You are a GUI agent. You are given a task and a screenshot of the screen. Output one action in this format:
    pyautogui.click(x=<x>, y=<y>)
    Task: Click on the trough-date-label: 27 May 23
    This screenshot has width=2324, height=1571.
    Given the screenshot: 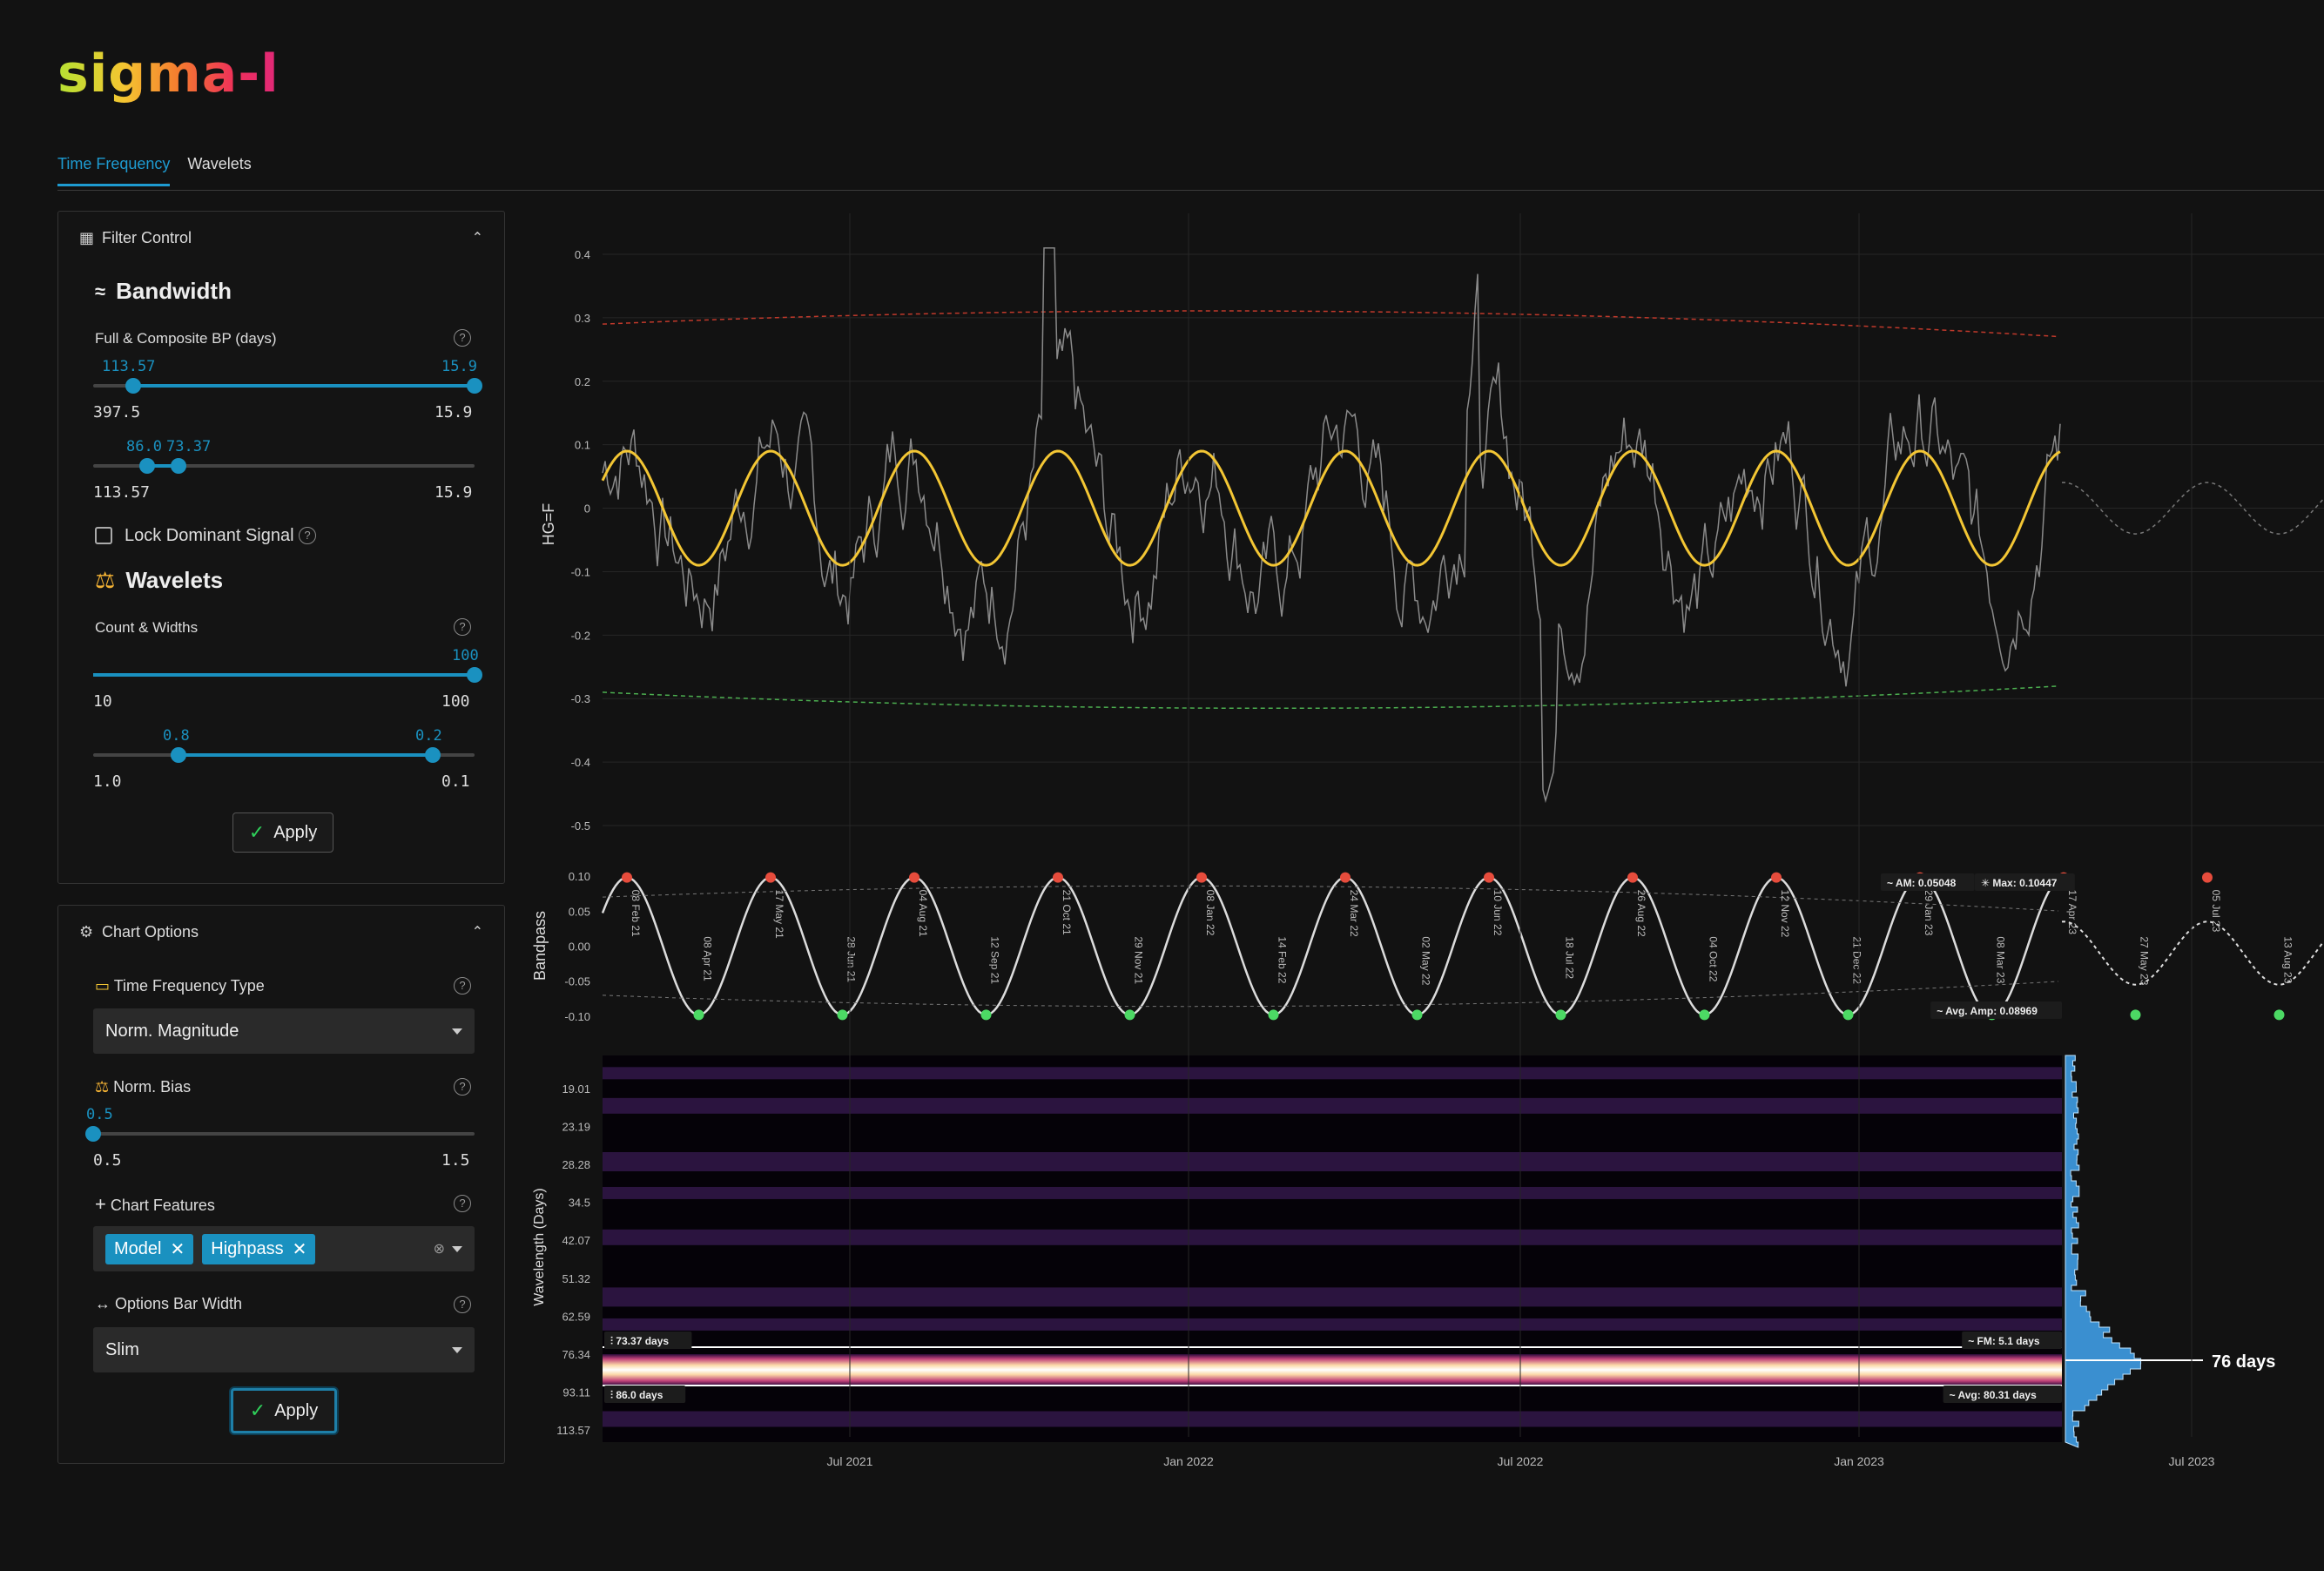 What is the action you would take?
    pyautogui.click(x=2145, y=961)
    